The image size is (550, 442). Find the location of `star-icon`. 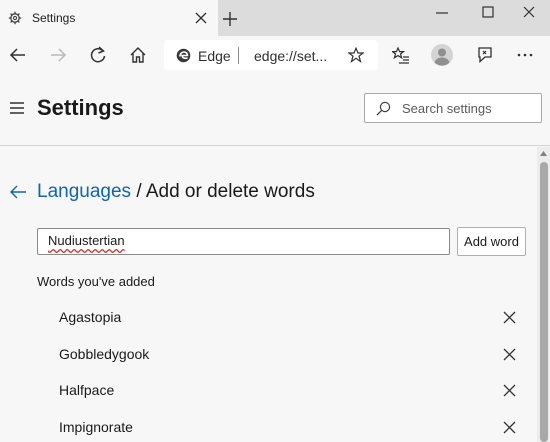

star-icon is located at coordinates (356, 55).